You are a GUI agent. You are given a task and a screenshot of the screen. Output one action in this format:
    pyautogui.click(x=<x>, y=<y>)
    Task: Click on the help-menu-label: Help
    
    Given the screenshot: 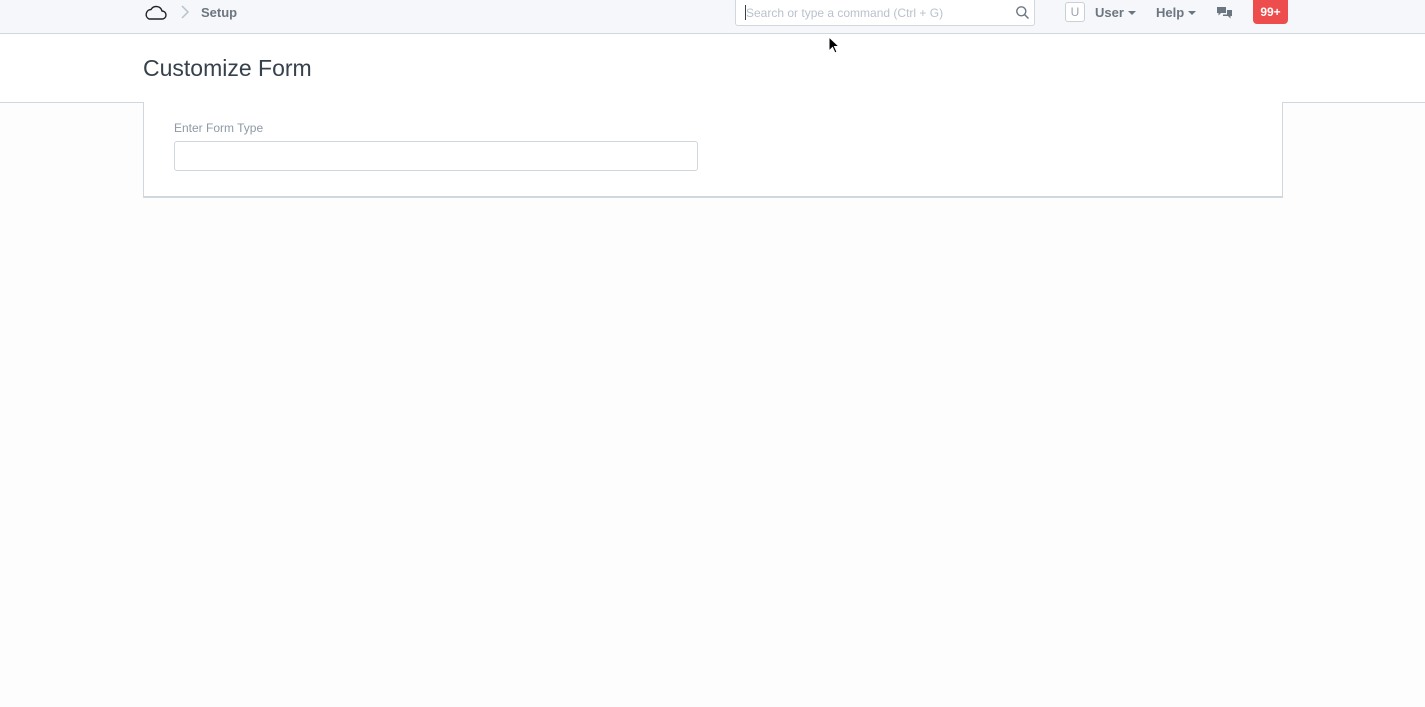 What is the action you would take?
    pyautogui.click(x=1170, y=12)
    